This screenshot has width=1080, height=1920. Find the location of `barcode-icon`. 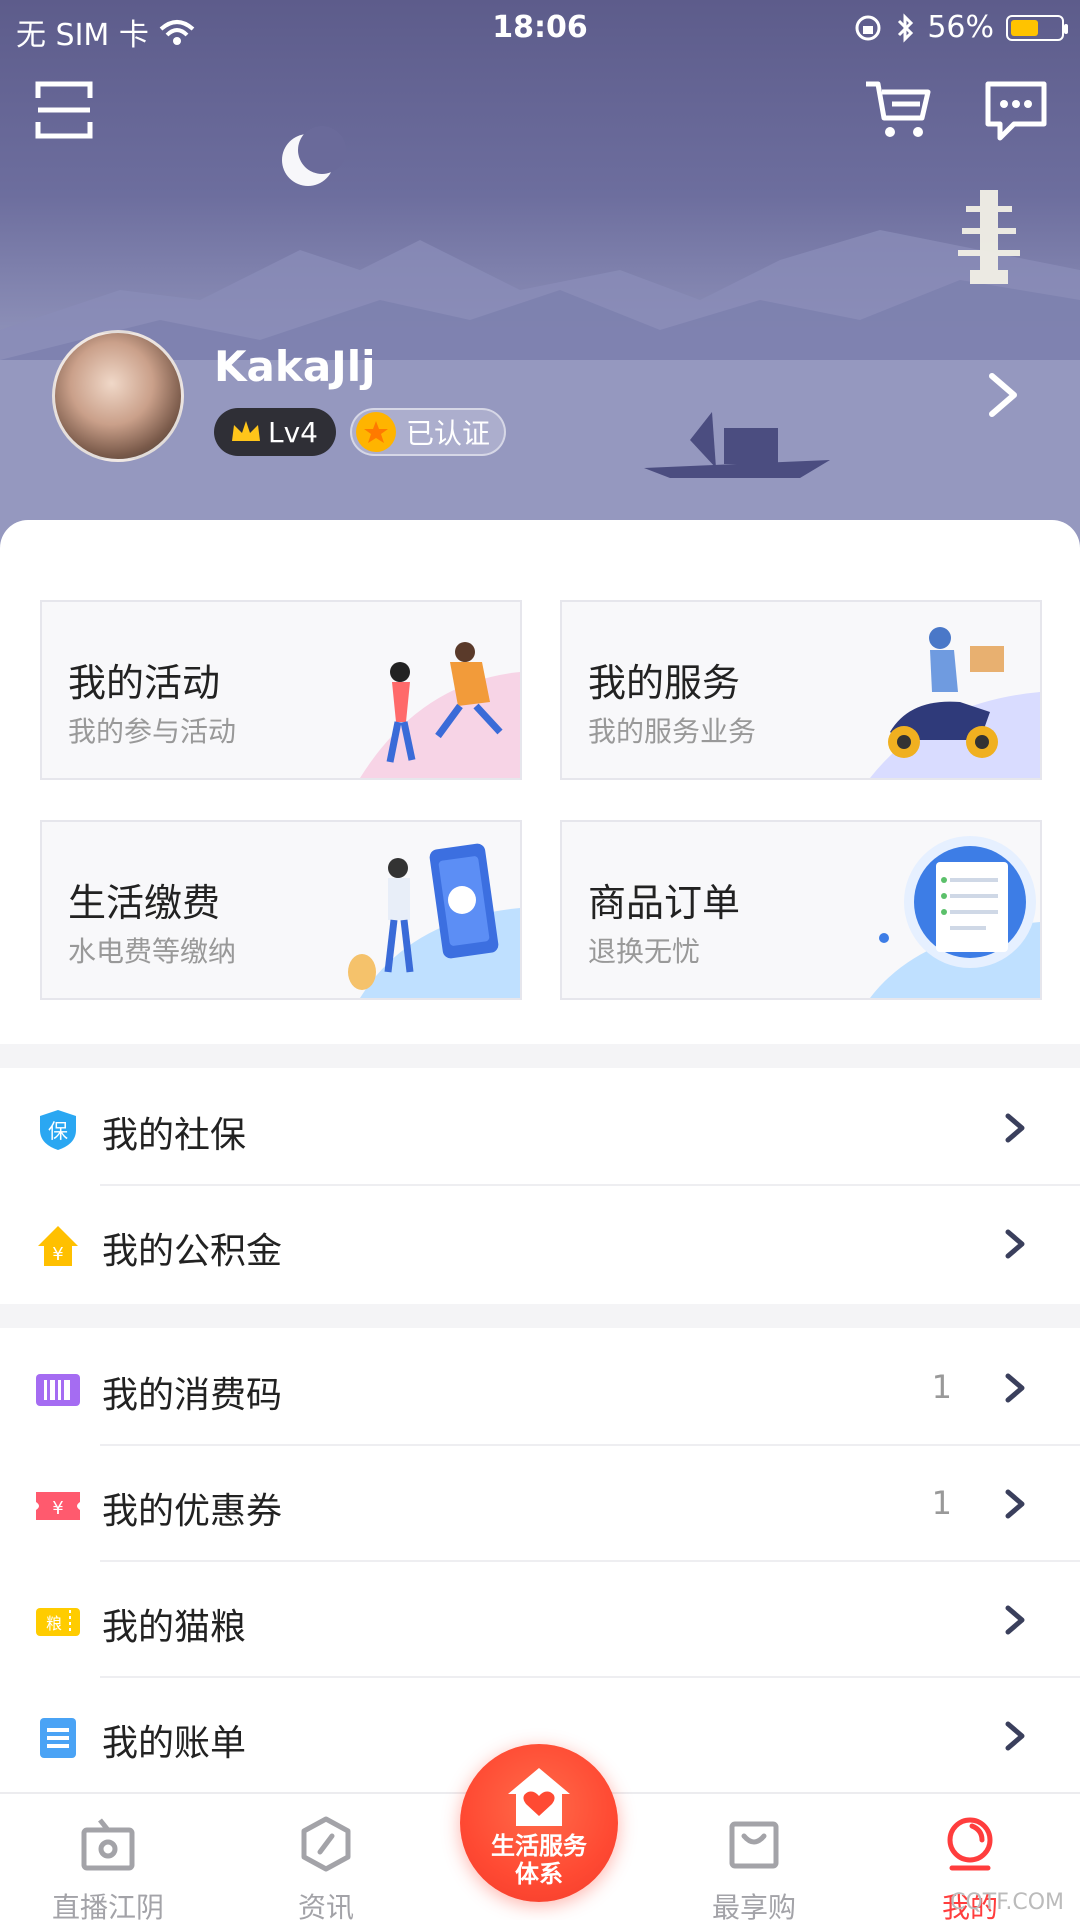

barcode-icon is located at coordinates (58, 1390).